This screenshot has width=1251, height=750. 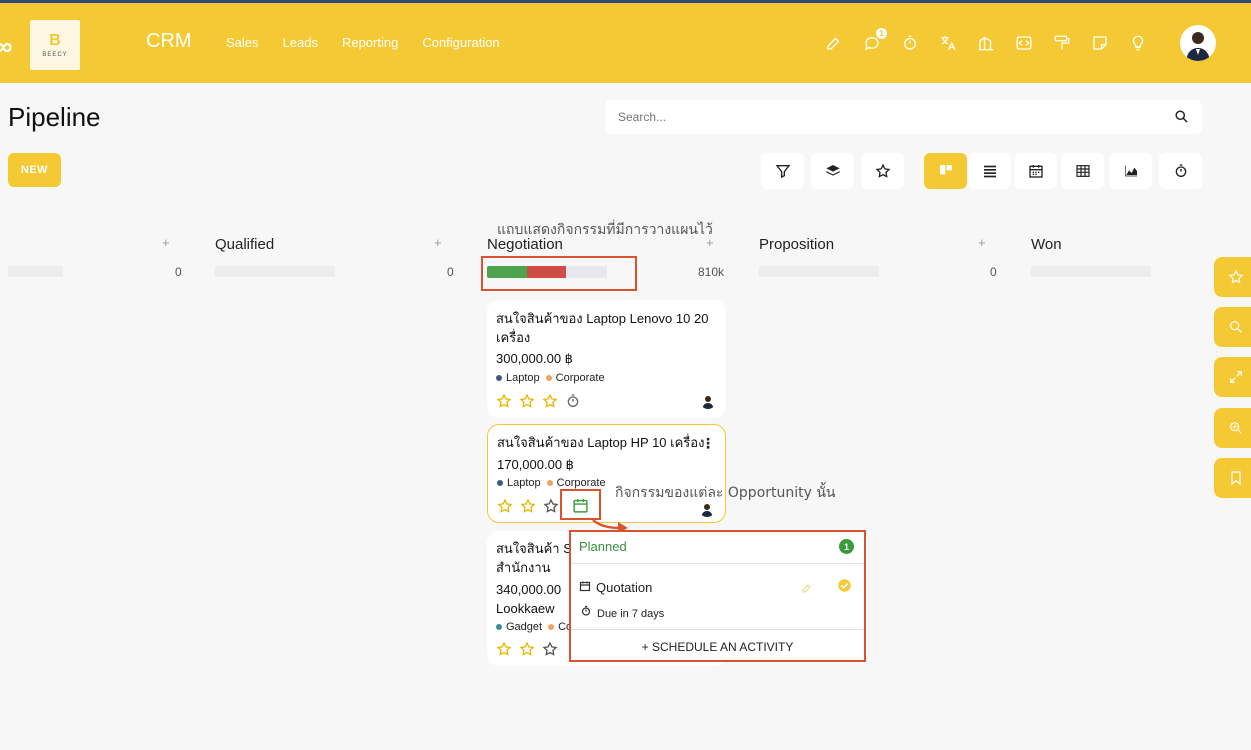 What do you see at coordinates (708, 401) in the screenshot?
I see `salesperson-avatar` at bounding box center [708, 401].